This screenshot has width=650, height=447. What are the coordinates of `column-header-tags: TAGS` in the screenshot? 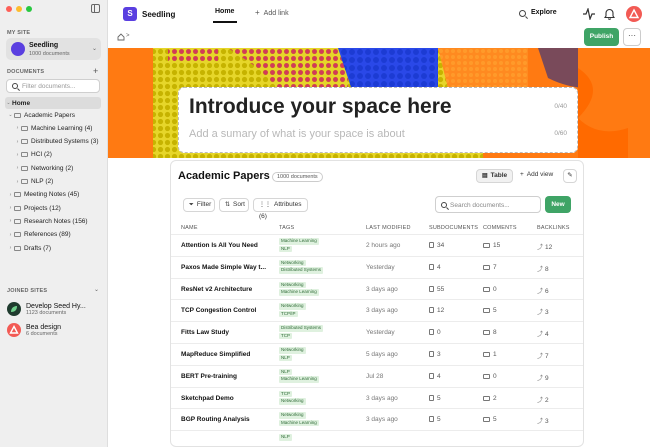 It's located at (286, 228).